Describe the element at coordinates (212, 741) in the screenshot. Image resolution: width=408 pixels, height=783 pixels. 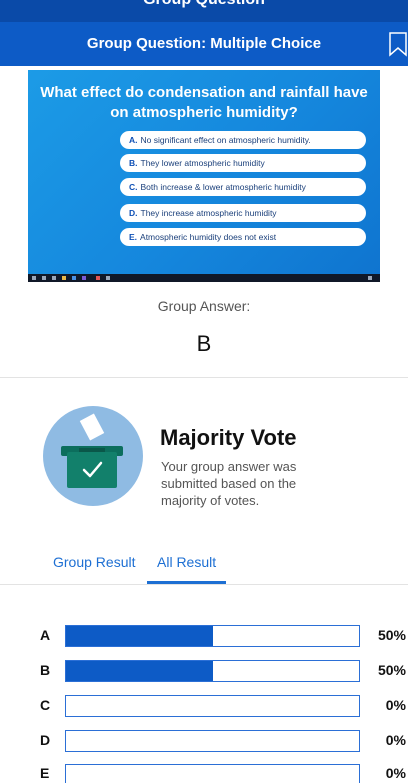
I see `result-bar-d` at that location.